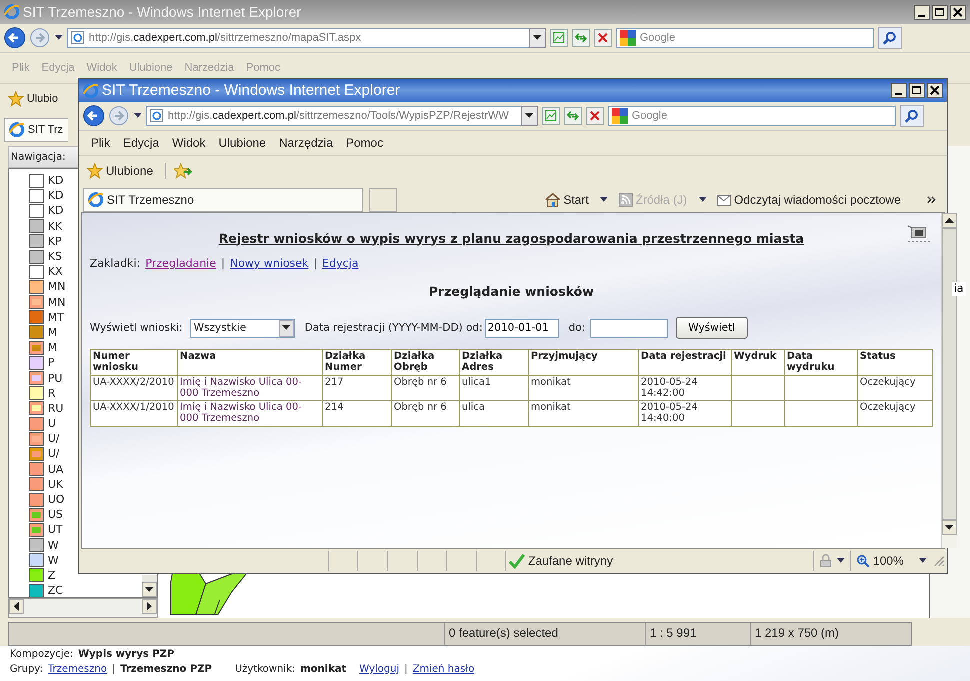 The height and width of the screenshot is (681, 970). I want to click on date-field, so click(629, 328).